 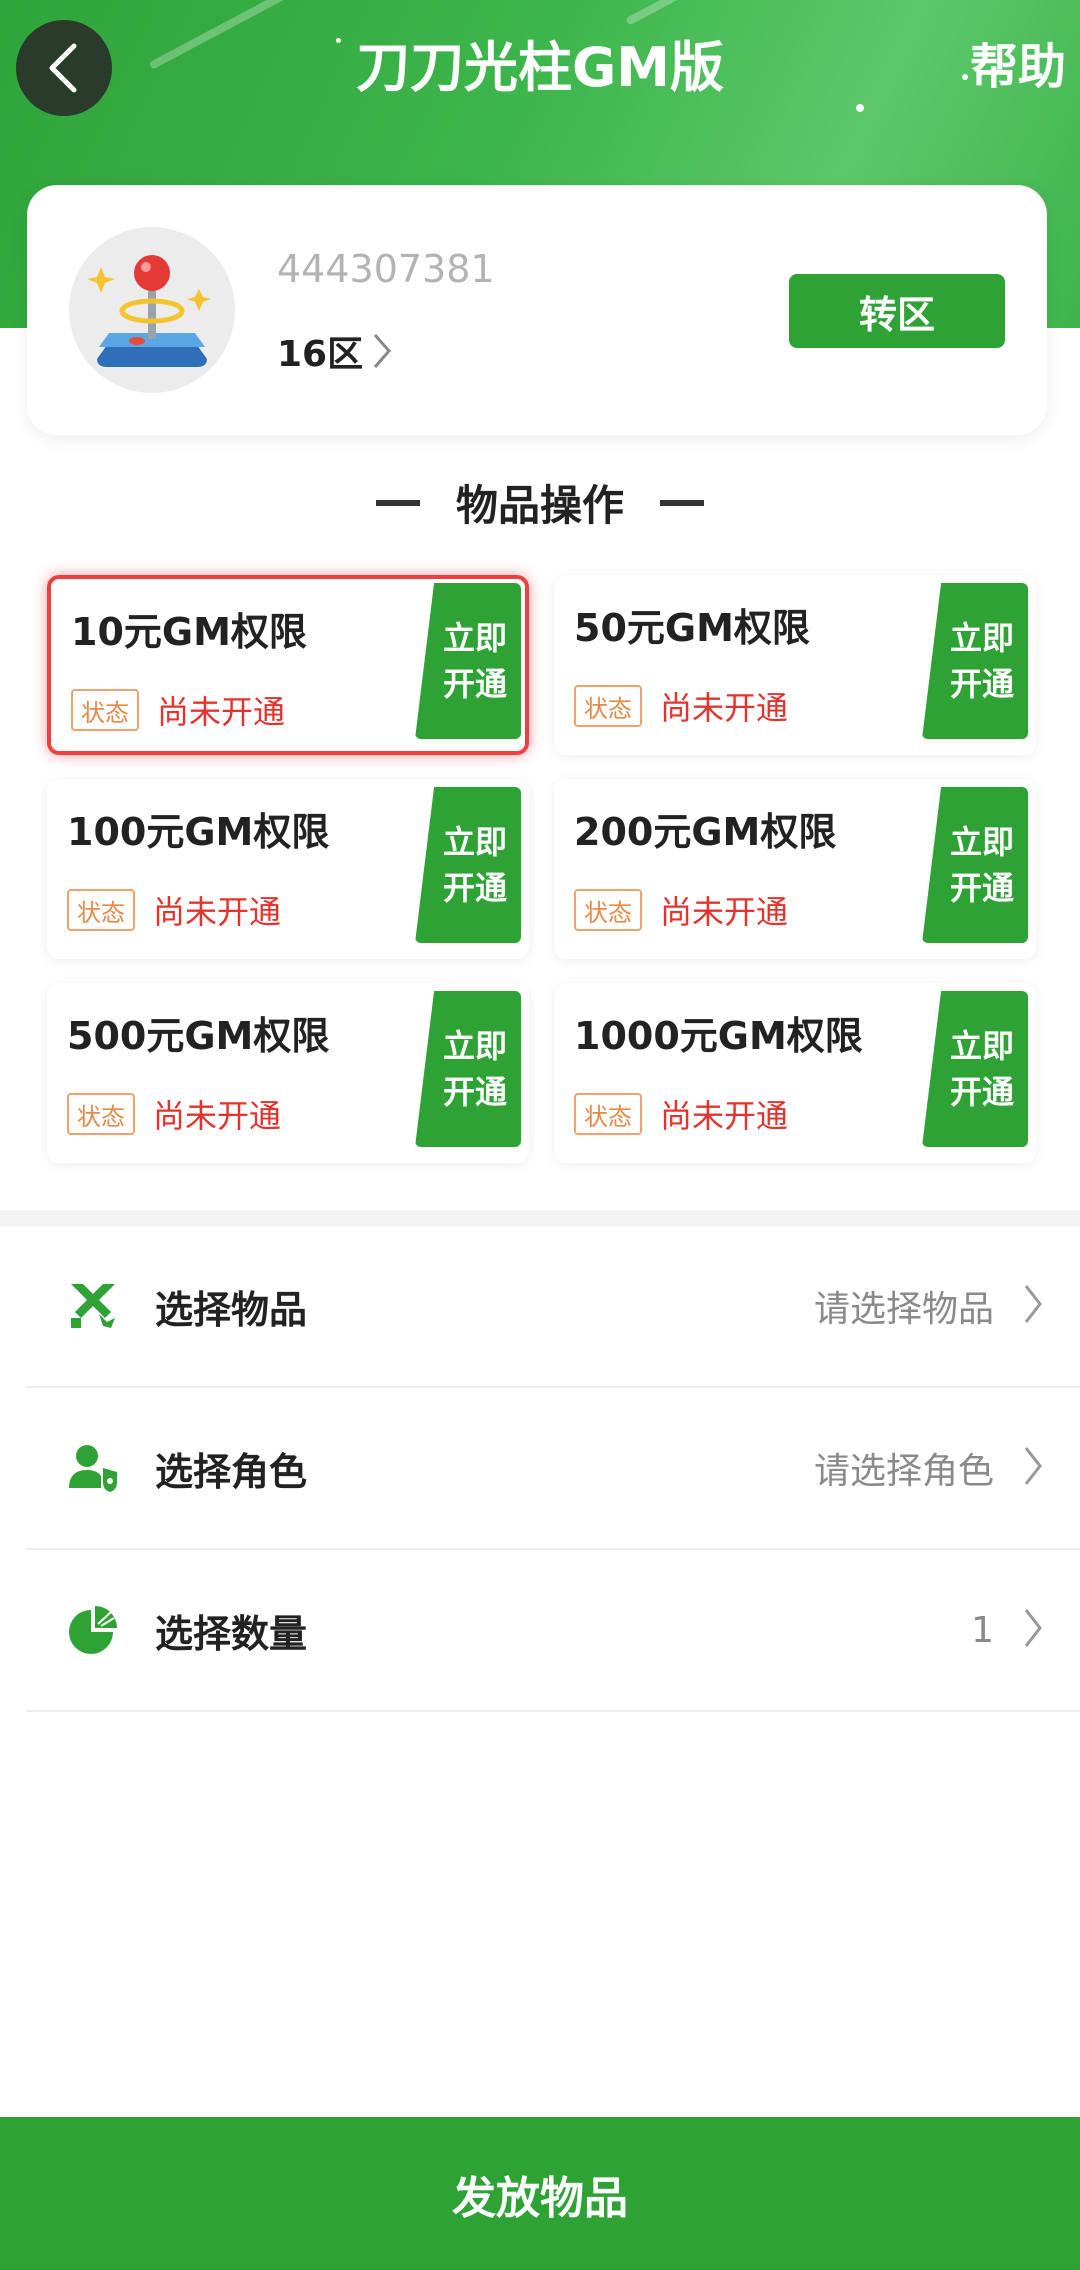 What do you see at coordinates (320, 354) in the screenshot?
I see `server-label: 16区` at bounding box center [320, 354].